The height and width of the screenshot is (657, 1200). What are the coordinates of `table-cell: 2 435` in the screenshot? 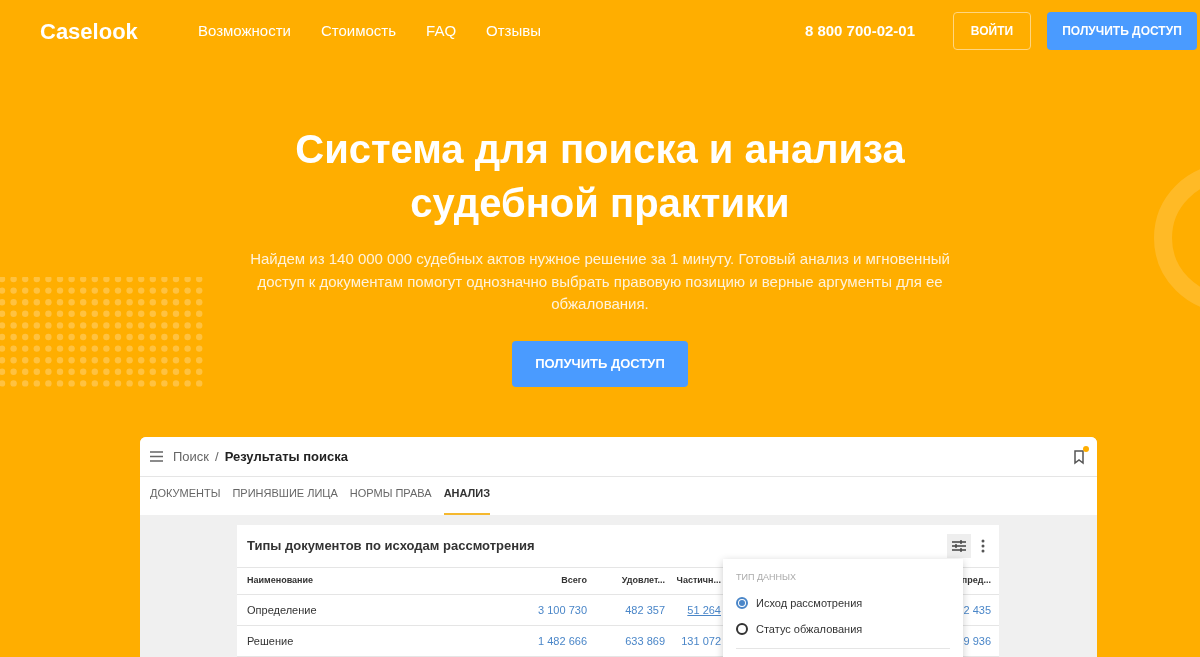 It's located at (976, 610).